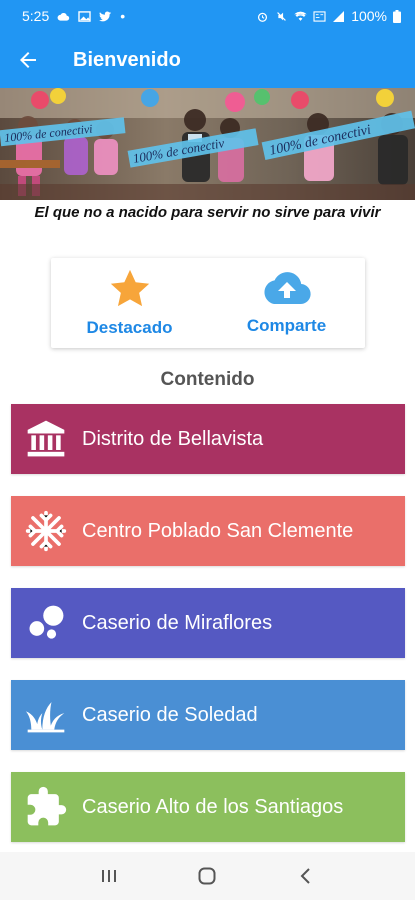  Describe the element at coordinates (207, 379) in the screenshot. I see `section-title: Contenido` at that location.